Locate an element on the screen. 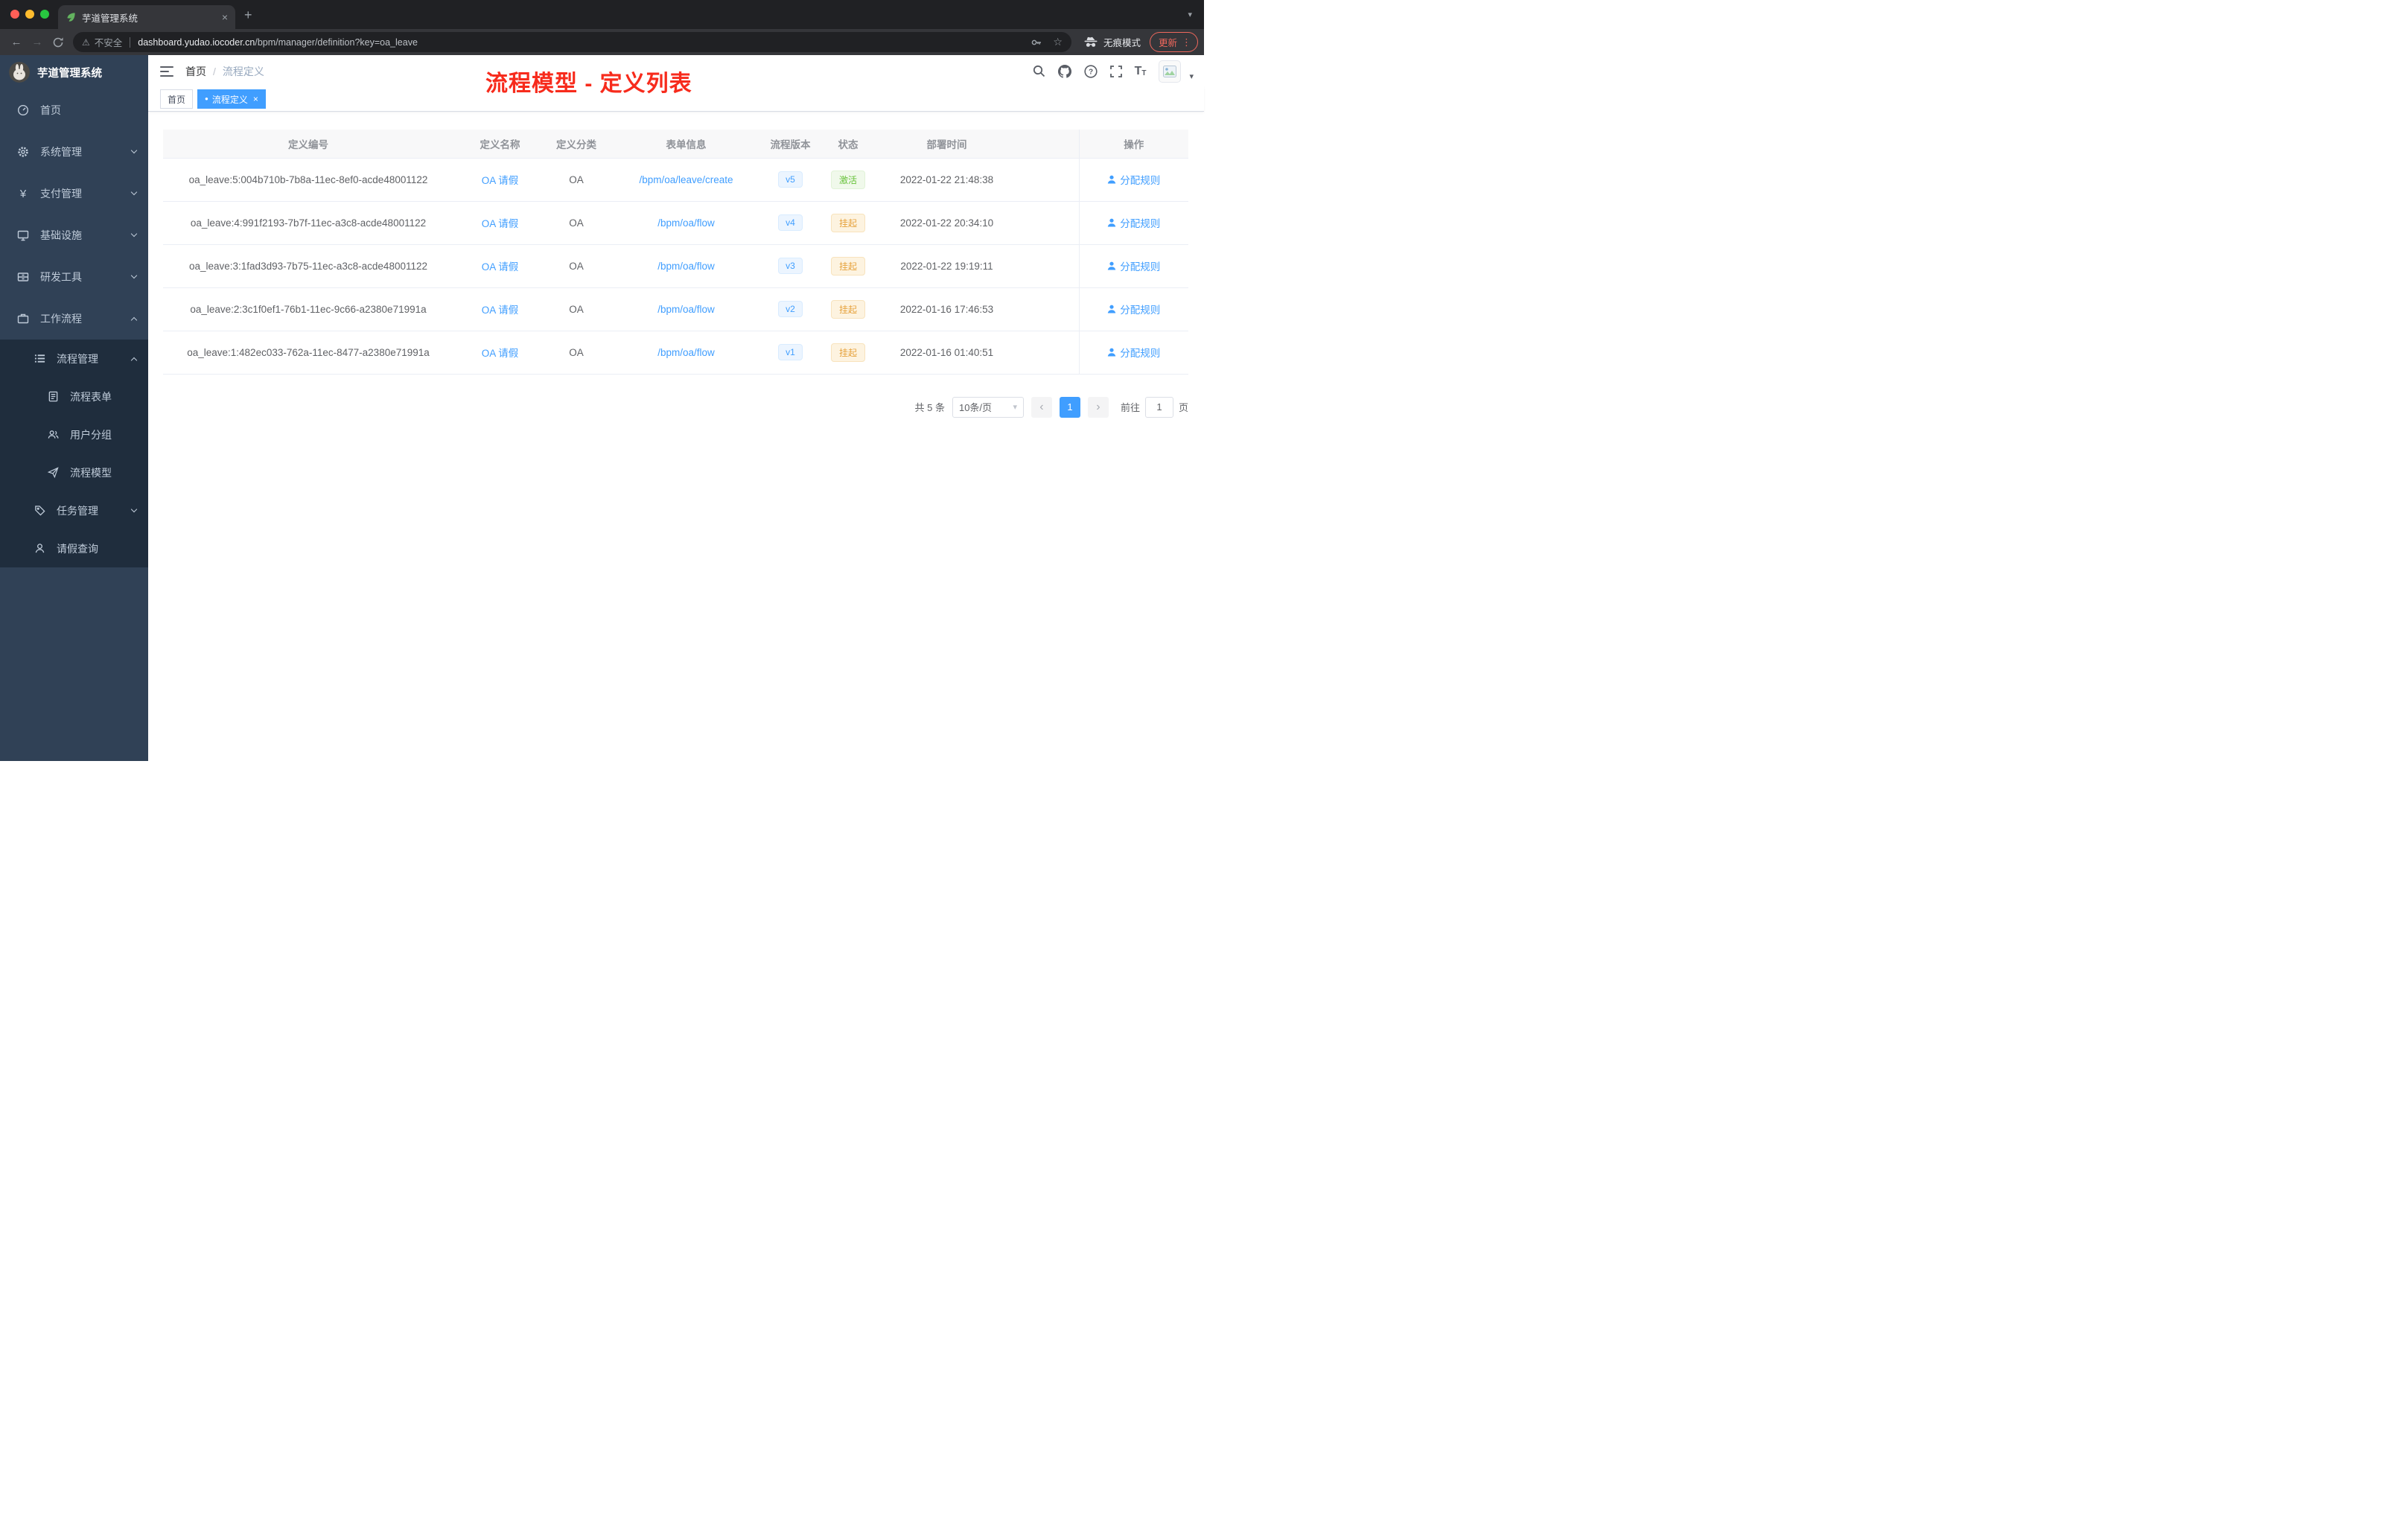 Image resolution: width=2408 pixels, height=1522 pixels. window-close-button is located at coordinates (14, 14).